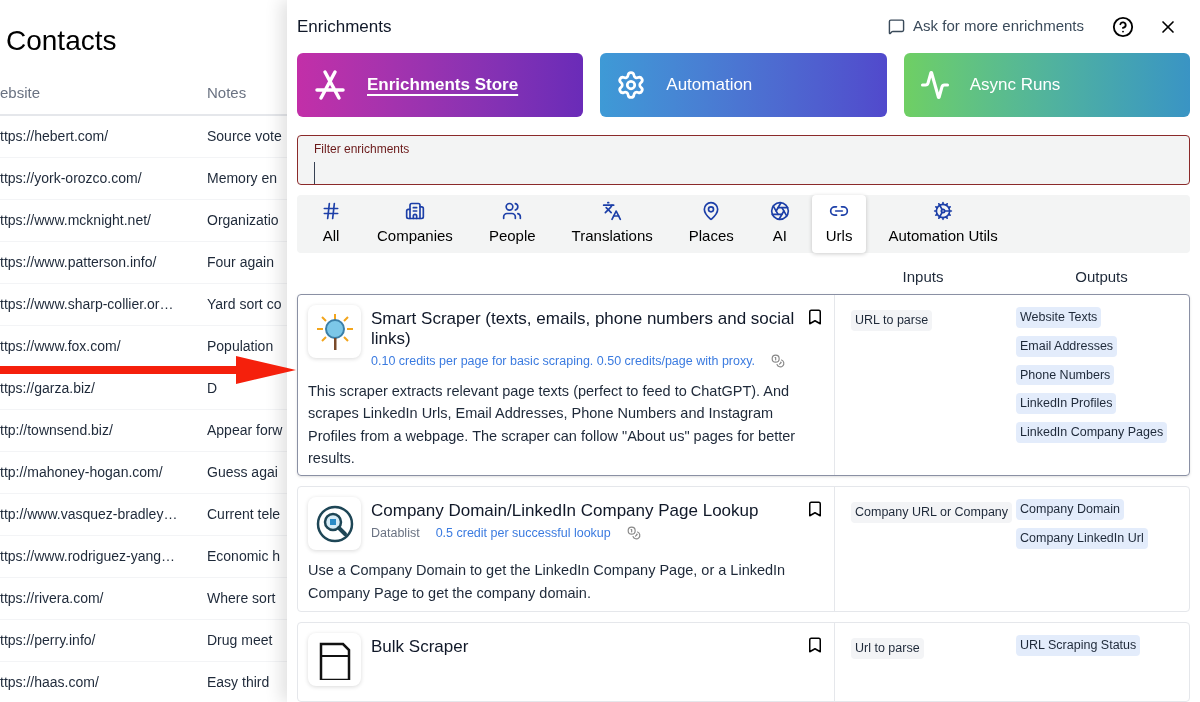 The image size is (1200, 702). What do you see at coordinates (82, 472) in the screenshot?
I see `table-cell-text: ttp://mahoney-hogan.com/` at bounding box center [82, 472].